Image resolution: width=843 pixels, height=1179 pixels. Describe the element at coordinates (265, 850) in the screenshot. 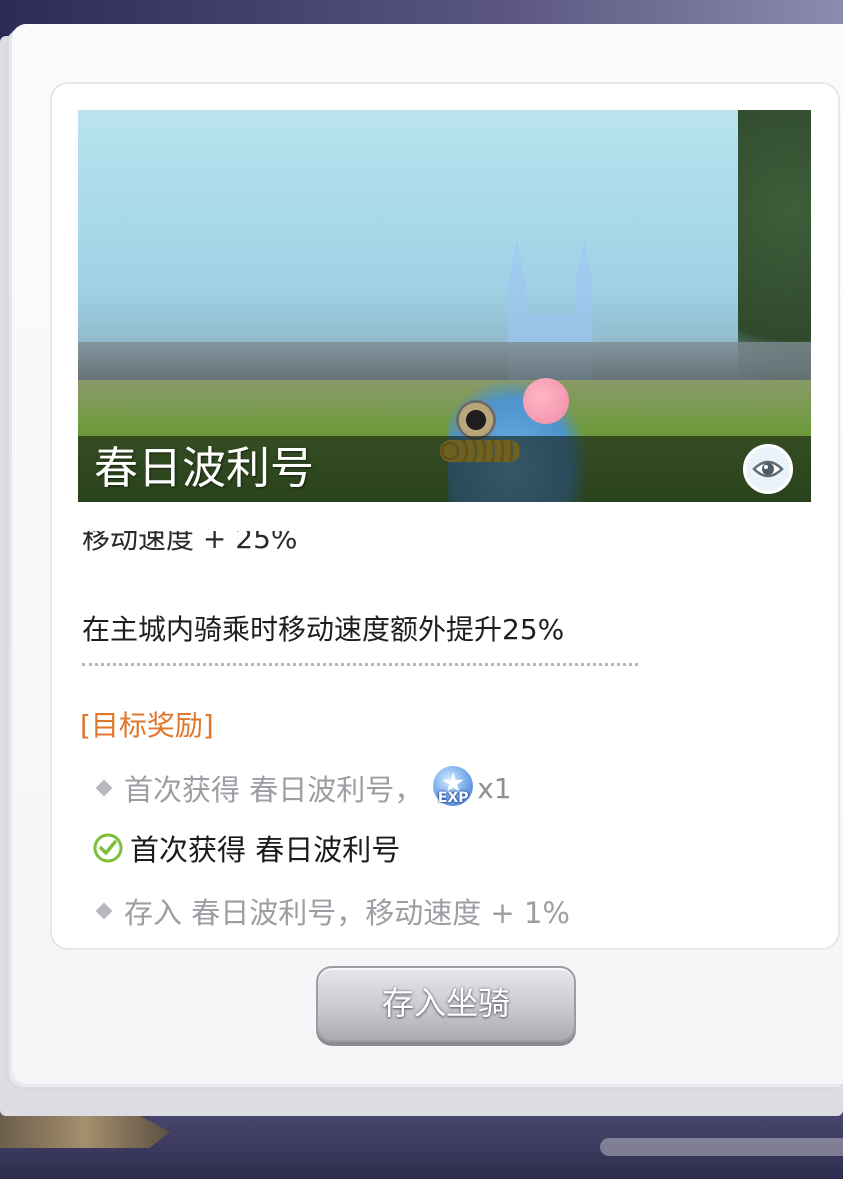

I see `reward-item-text: 首次获得 春日波利号` at that location.